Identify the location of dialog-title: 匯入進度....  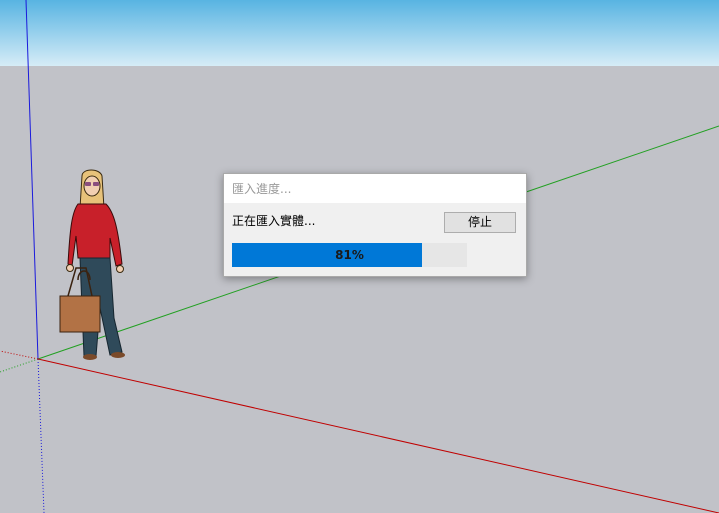
(262, 189).